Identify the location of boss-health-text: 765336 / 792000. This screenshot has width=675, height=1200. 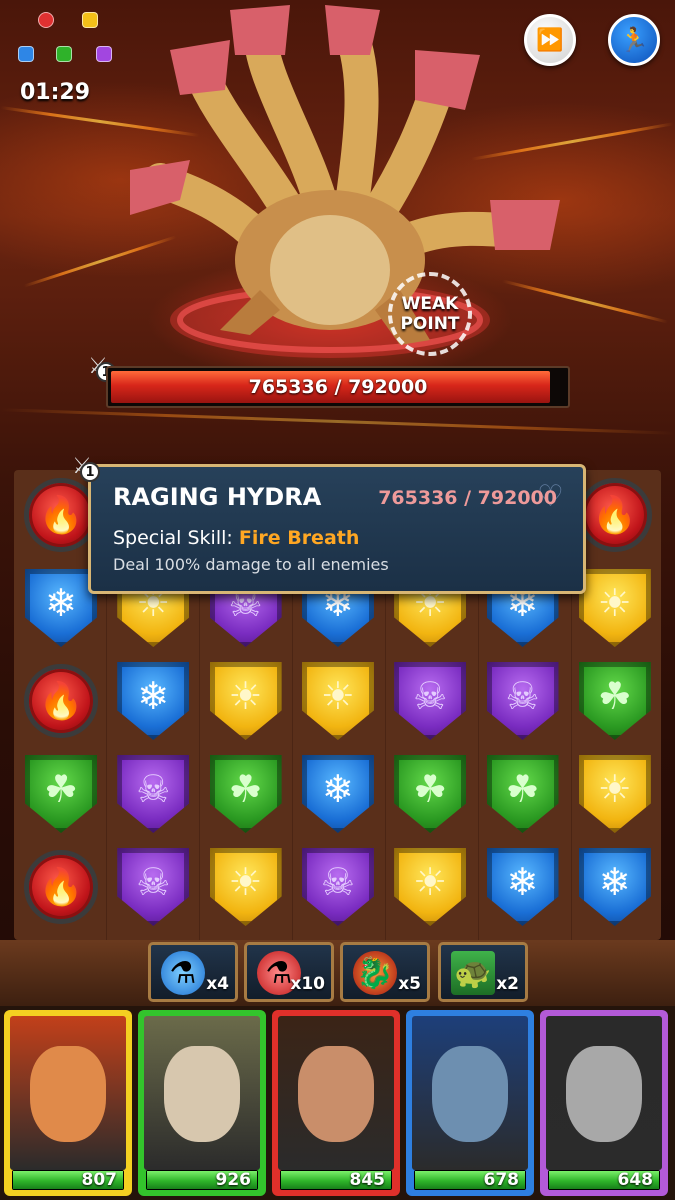
(338, 387).